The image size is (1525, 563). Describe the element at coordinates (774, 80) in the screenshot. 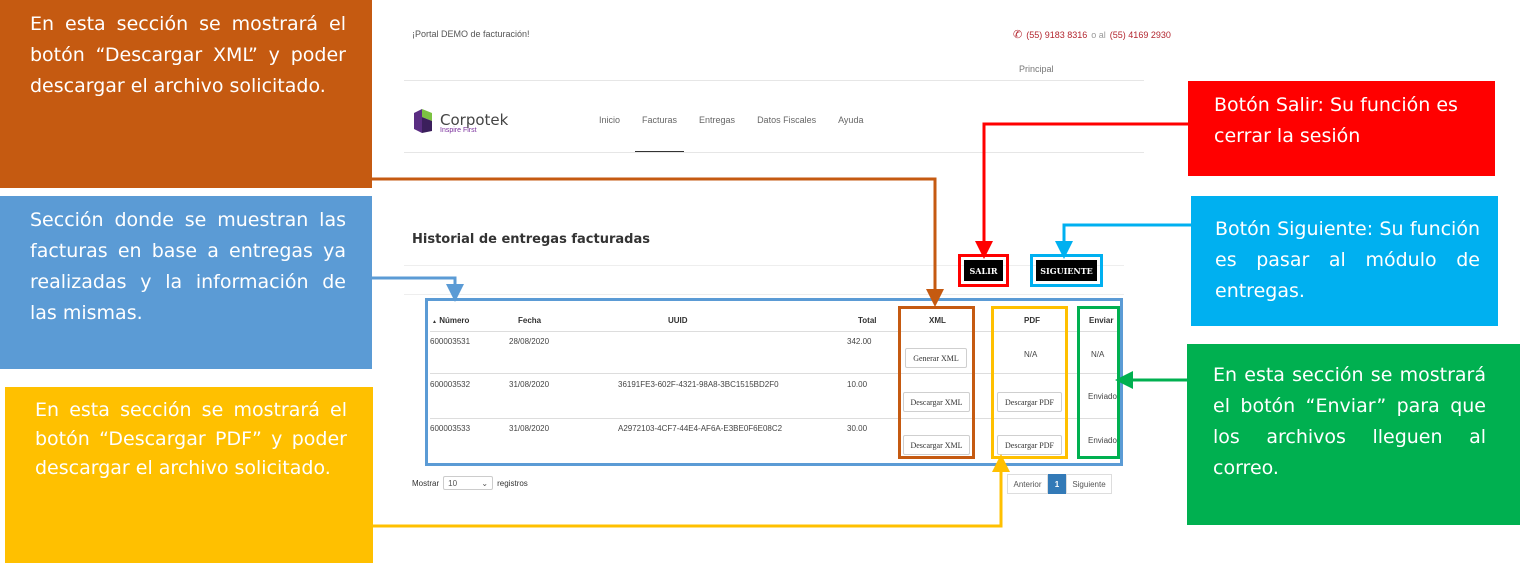

I see `header-divider` at that location.